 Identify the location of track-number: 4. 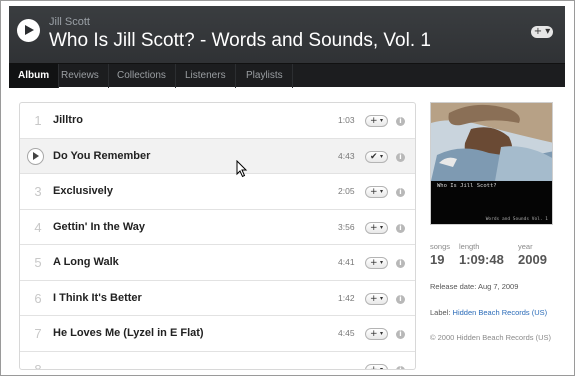
(38, 227).